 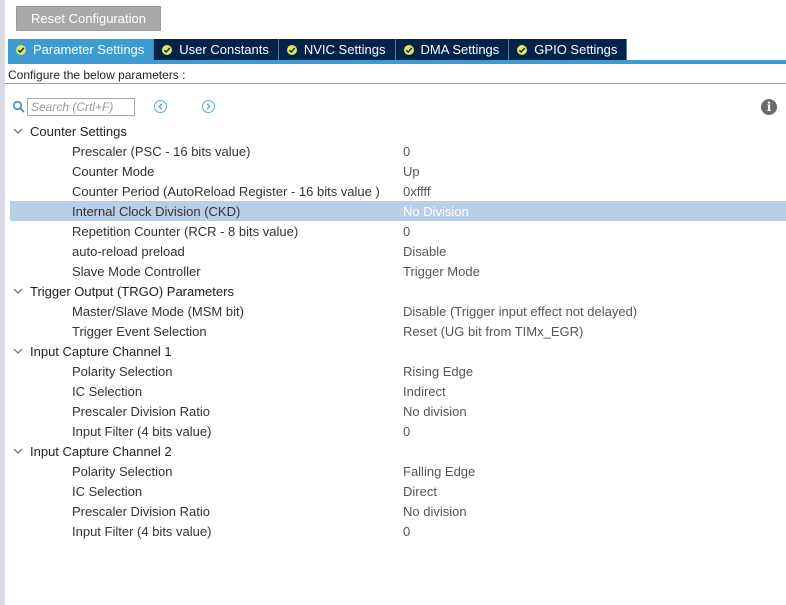 I want to click on param-label: Prescaler (PSC - 16 bits value), so click(x=161, y=151).